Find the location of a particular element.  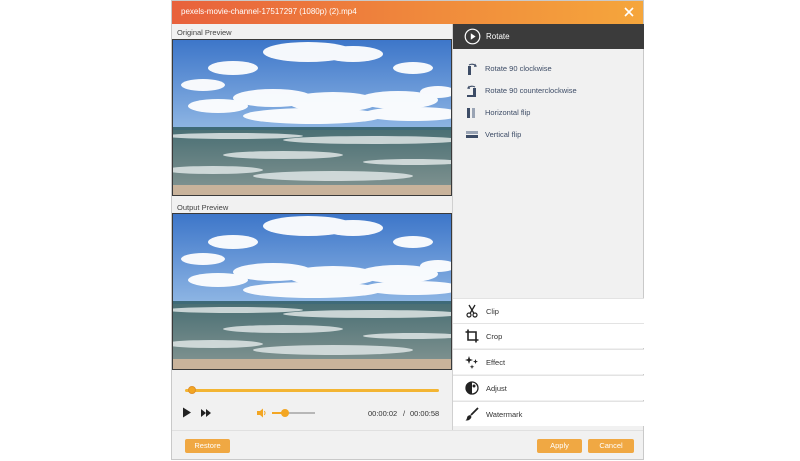

tool-adjust: Adjust is located at coordinates (548, 387).